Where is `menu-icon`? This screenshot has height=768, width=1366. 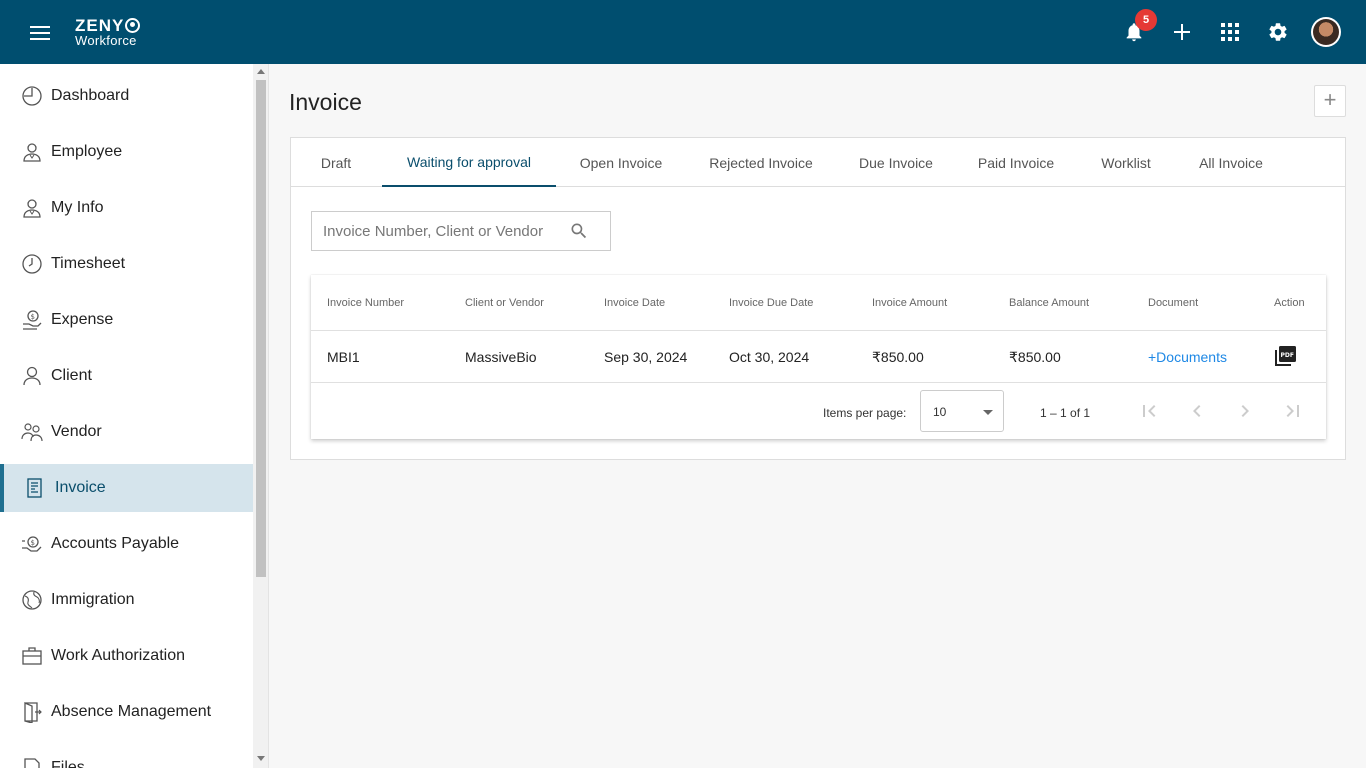
menu-icon is located at coordinates (40, 33).